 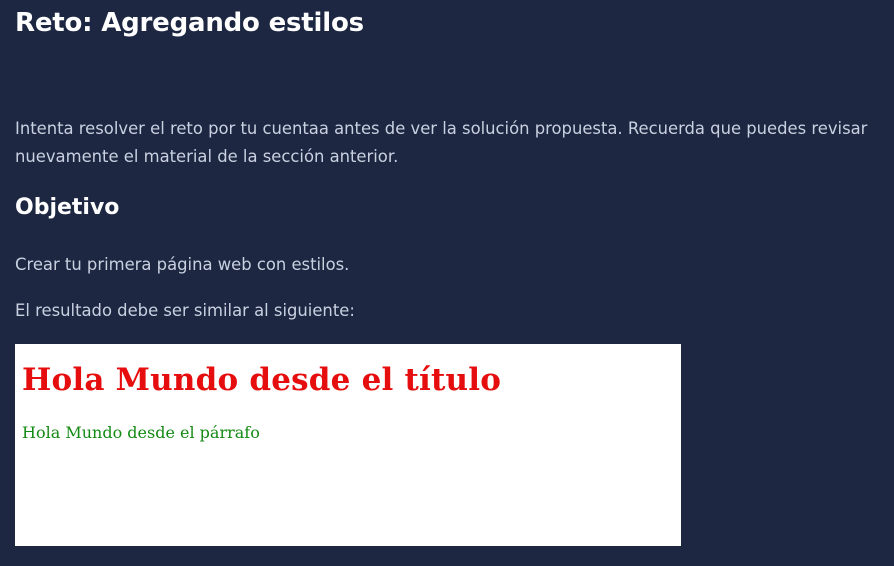 I want to click on objective-description: Crear tu primera página web con estilos., so click(x=182, y=264).